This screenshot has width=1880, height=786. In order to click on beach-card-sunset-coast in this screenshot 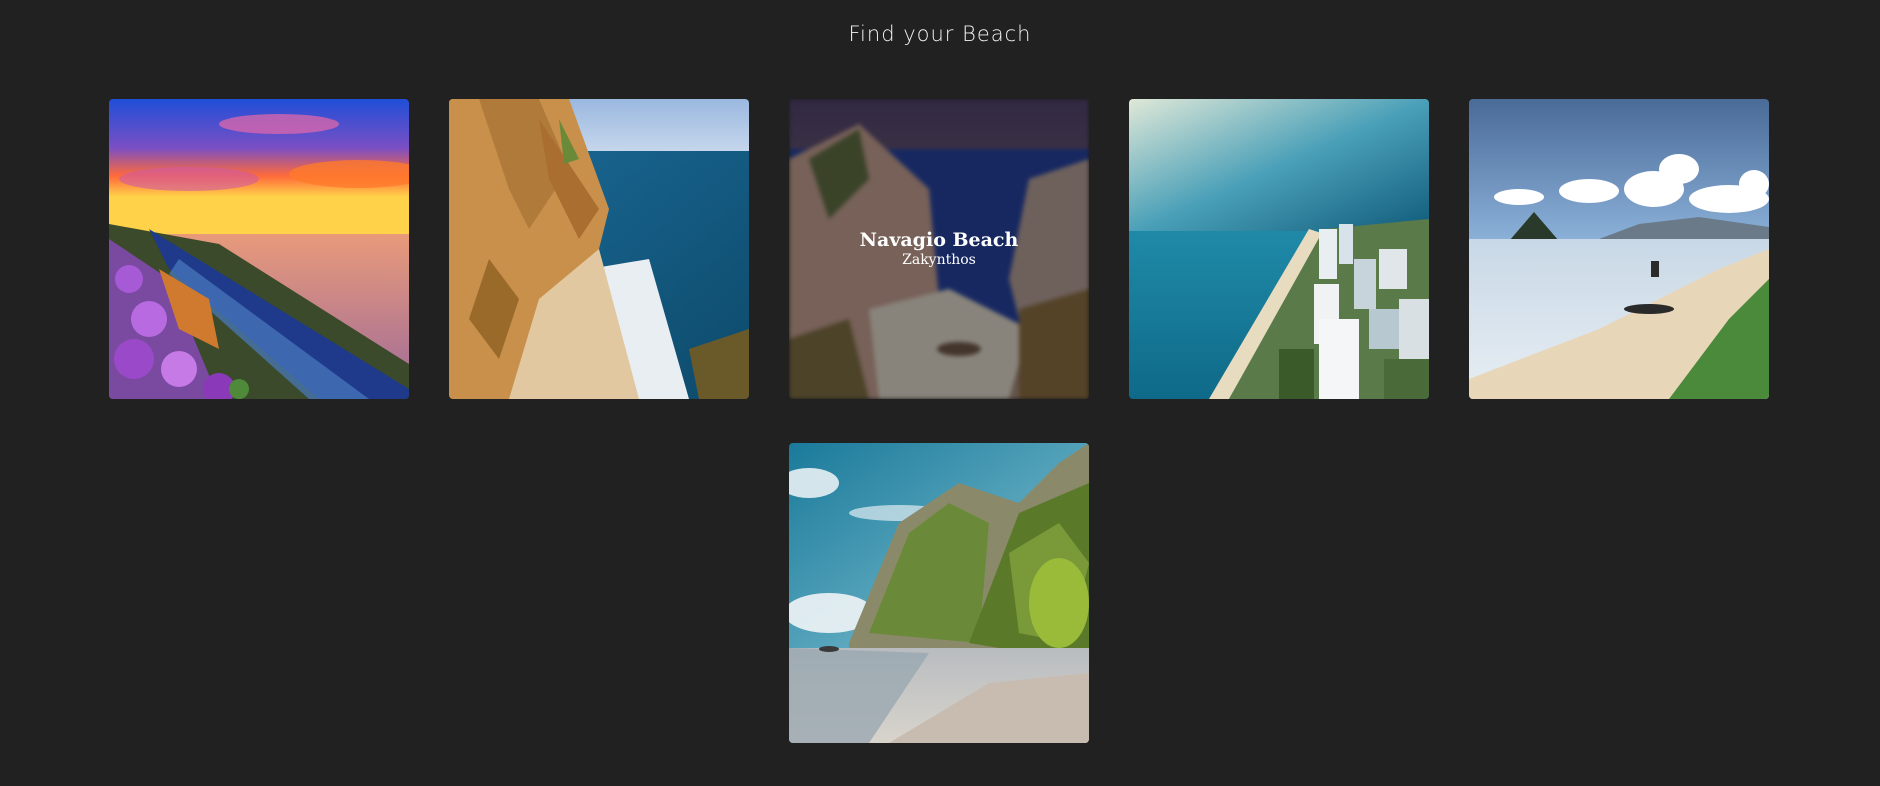, I will do `click(259, 249)`.